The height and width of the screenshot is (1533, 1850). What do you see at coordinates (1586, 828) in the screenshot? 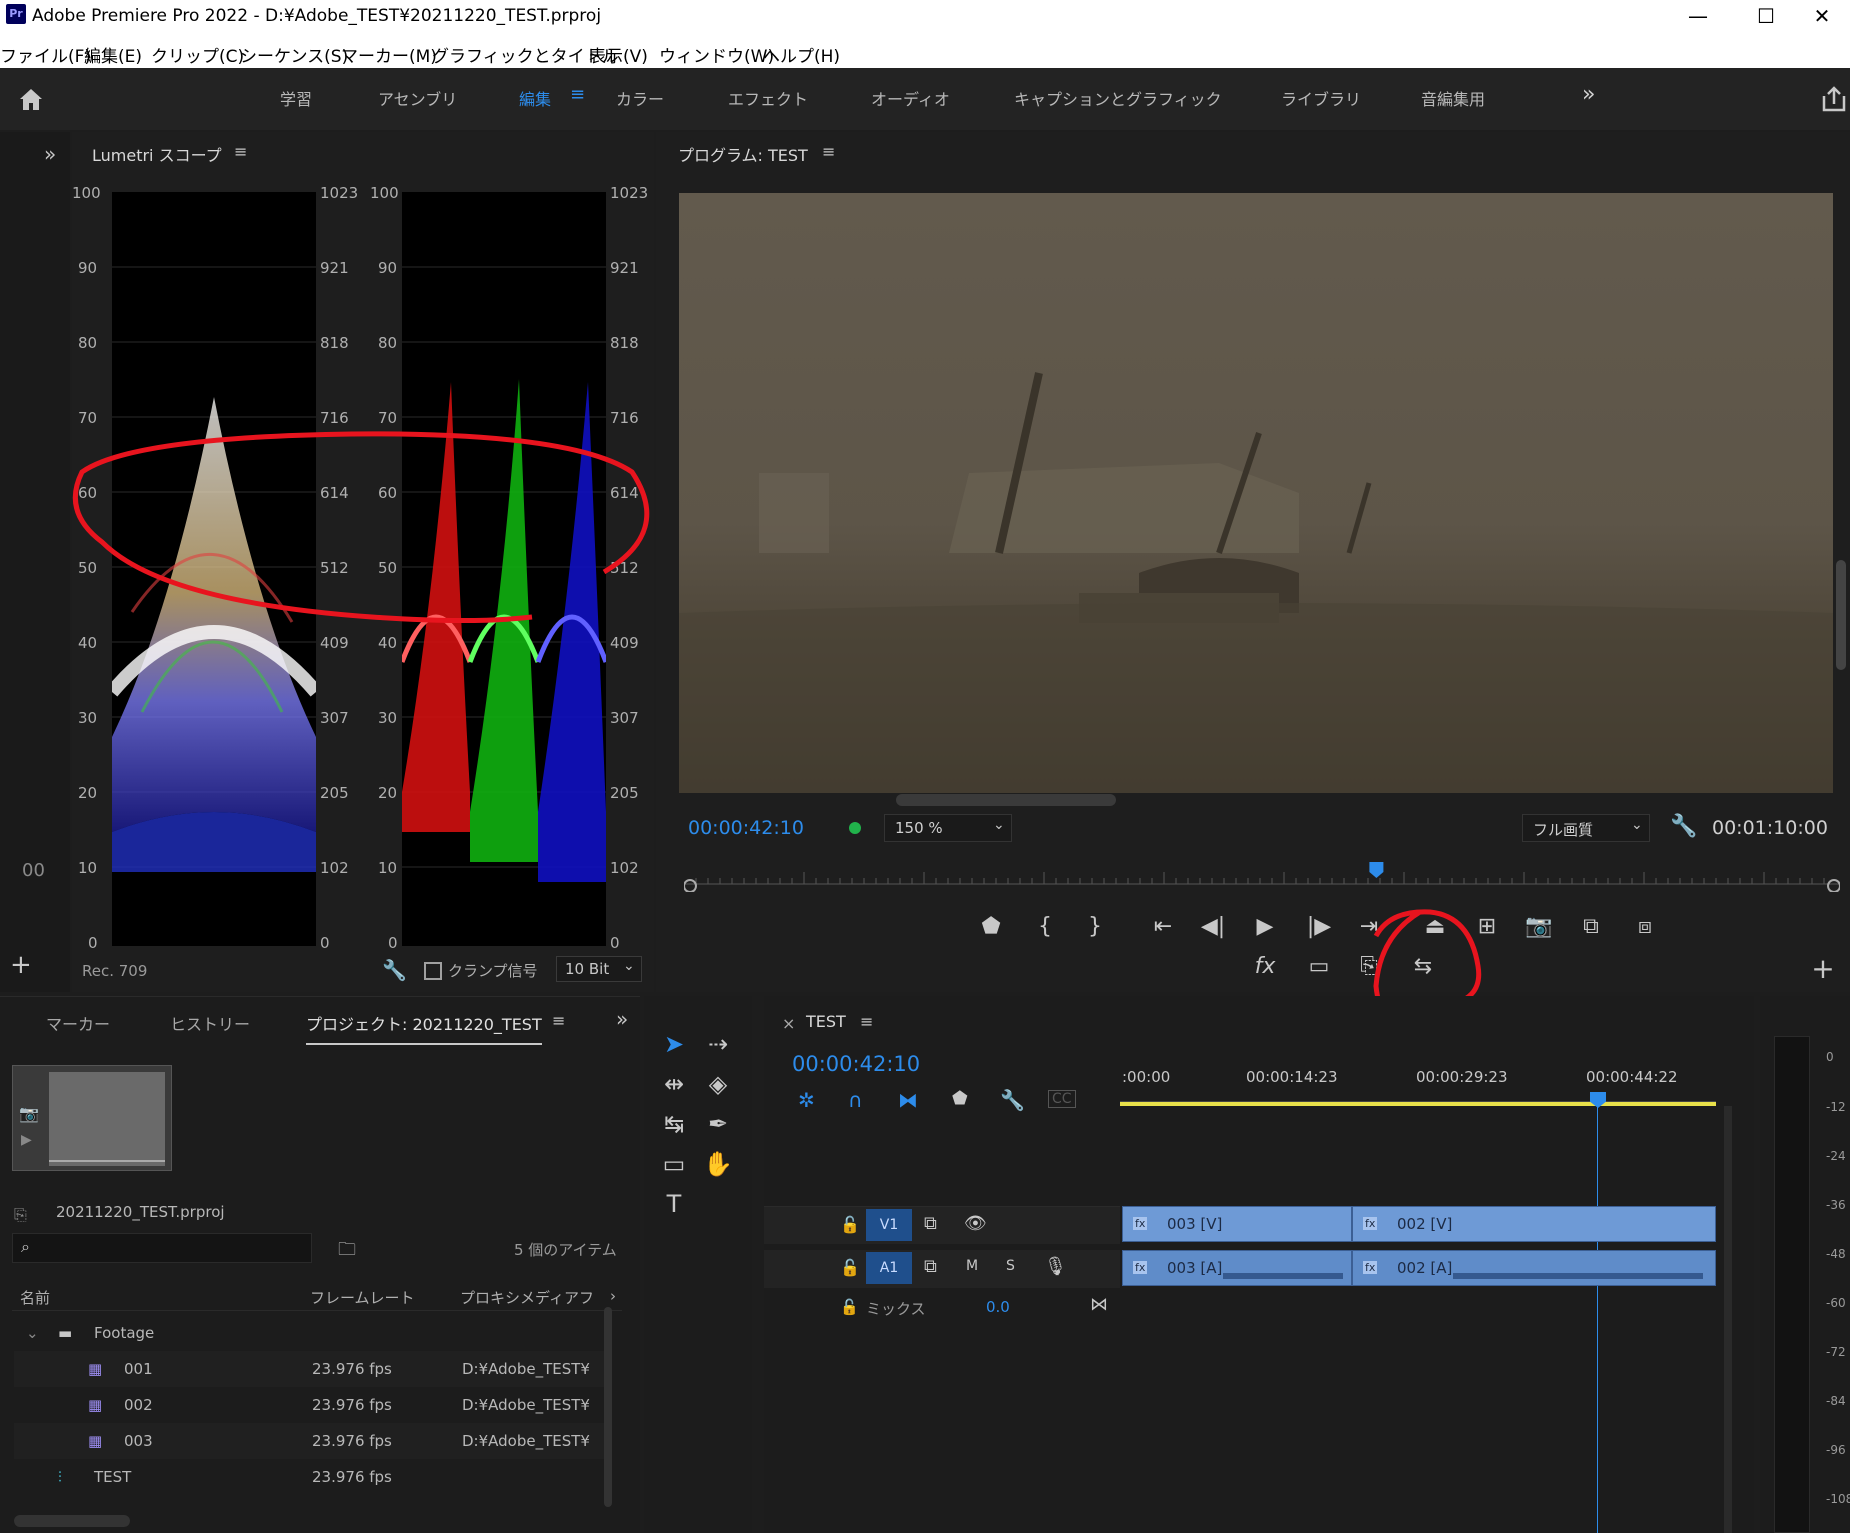
I see `quality-dropdown: フル画質 ⌄` at bounding box center [1586, 828].